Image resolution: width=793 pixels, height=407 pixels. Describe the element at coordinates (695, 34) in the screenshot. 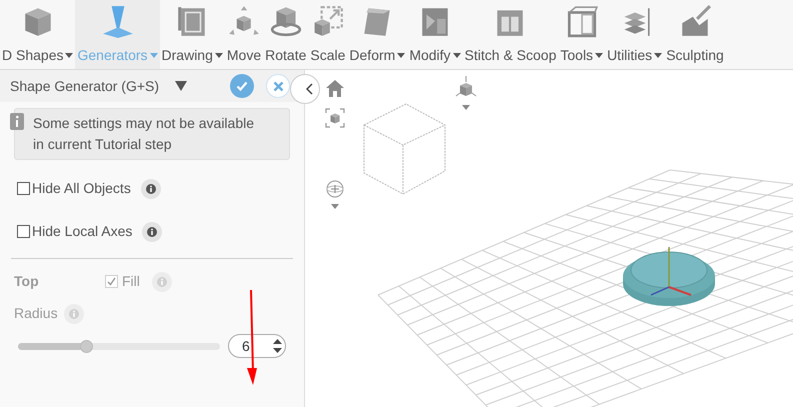

I see `toolbar-button: Sculpting` at that location.